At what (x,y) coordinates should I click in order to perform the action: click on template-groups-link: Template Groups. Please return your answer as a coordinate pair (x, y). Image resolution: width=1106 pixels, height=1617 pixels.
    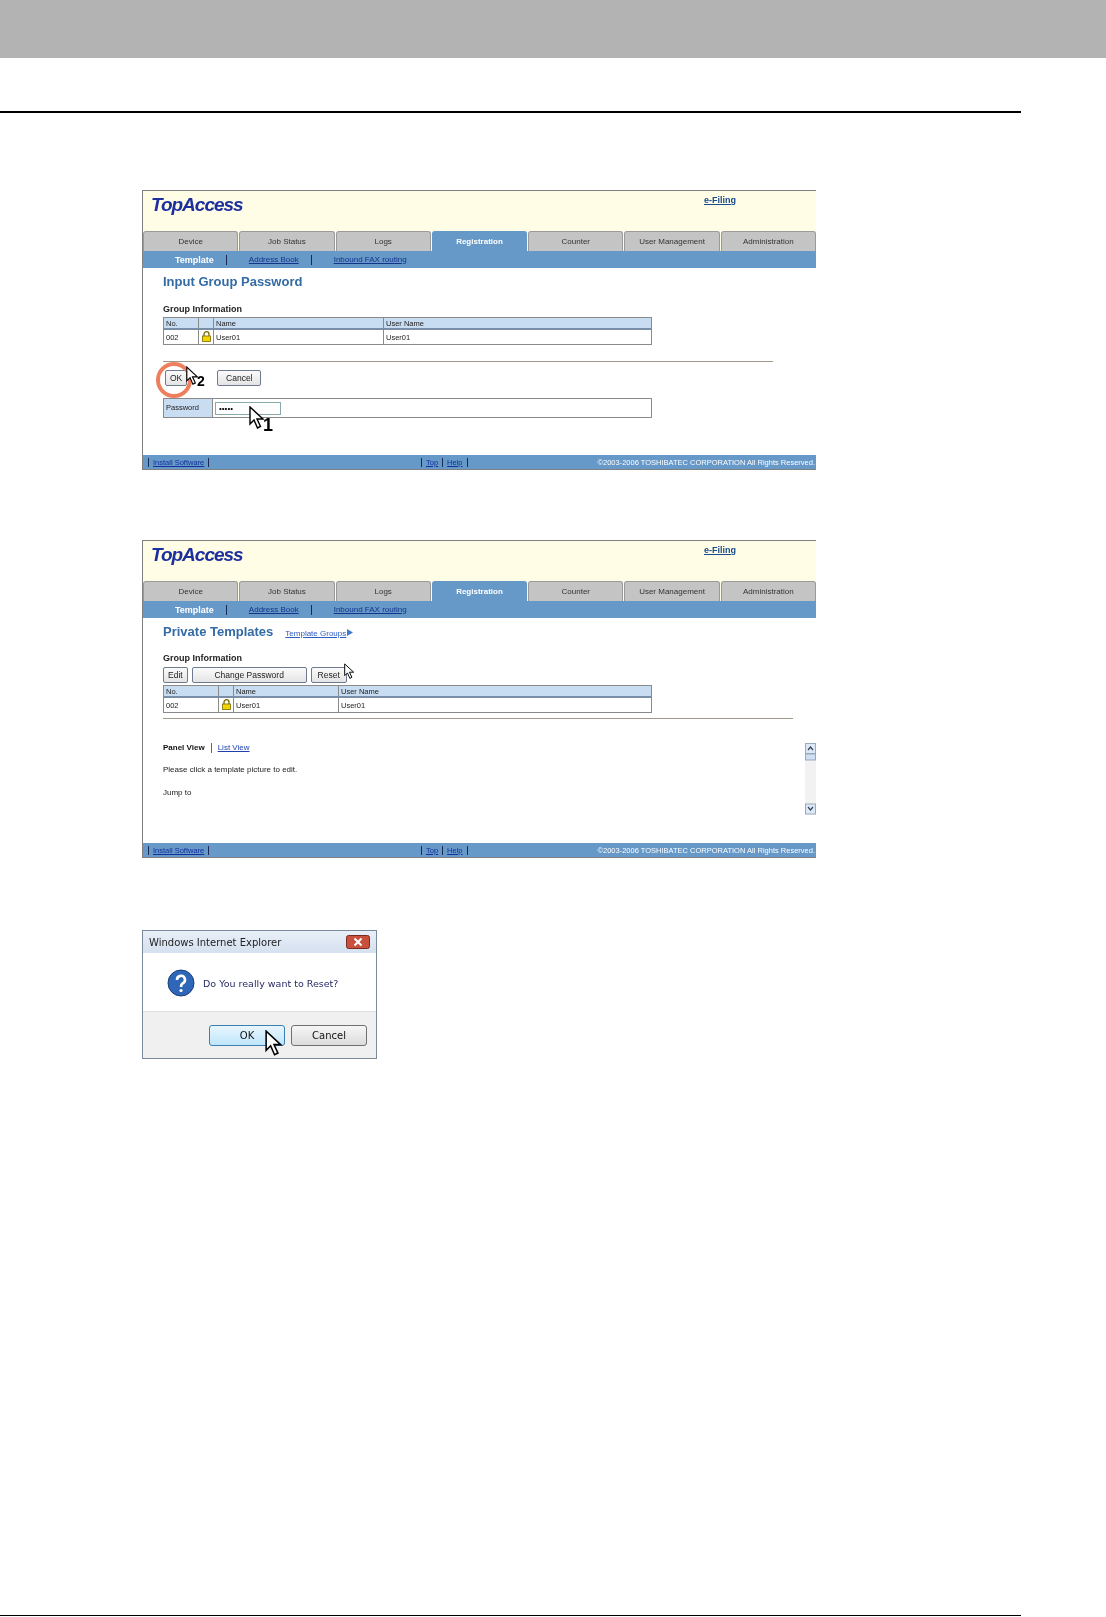
    Looking at the image, I should click on (319, 633).